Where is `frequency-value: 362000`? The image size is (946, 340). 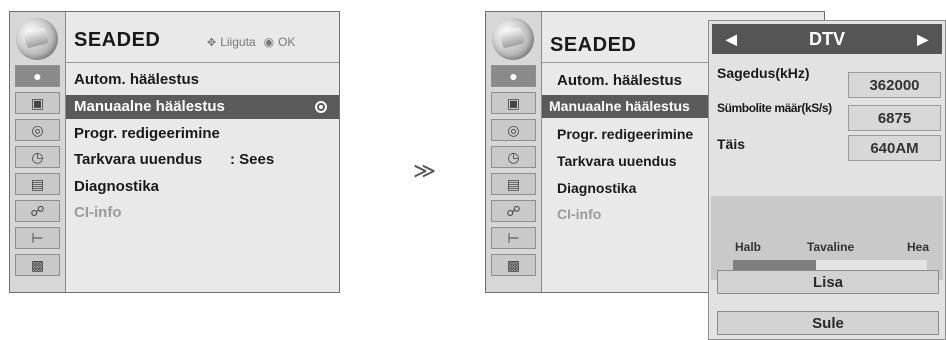 frequency-value: 362000 is located at coordinates (894, 85).